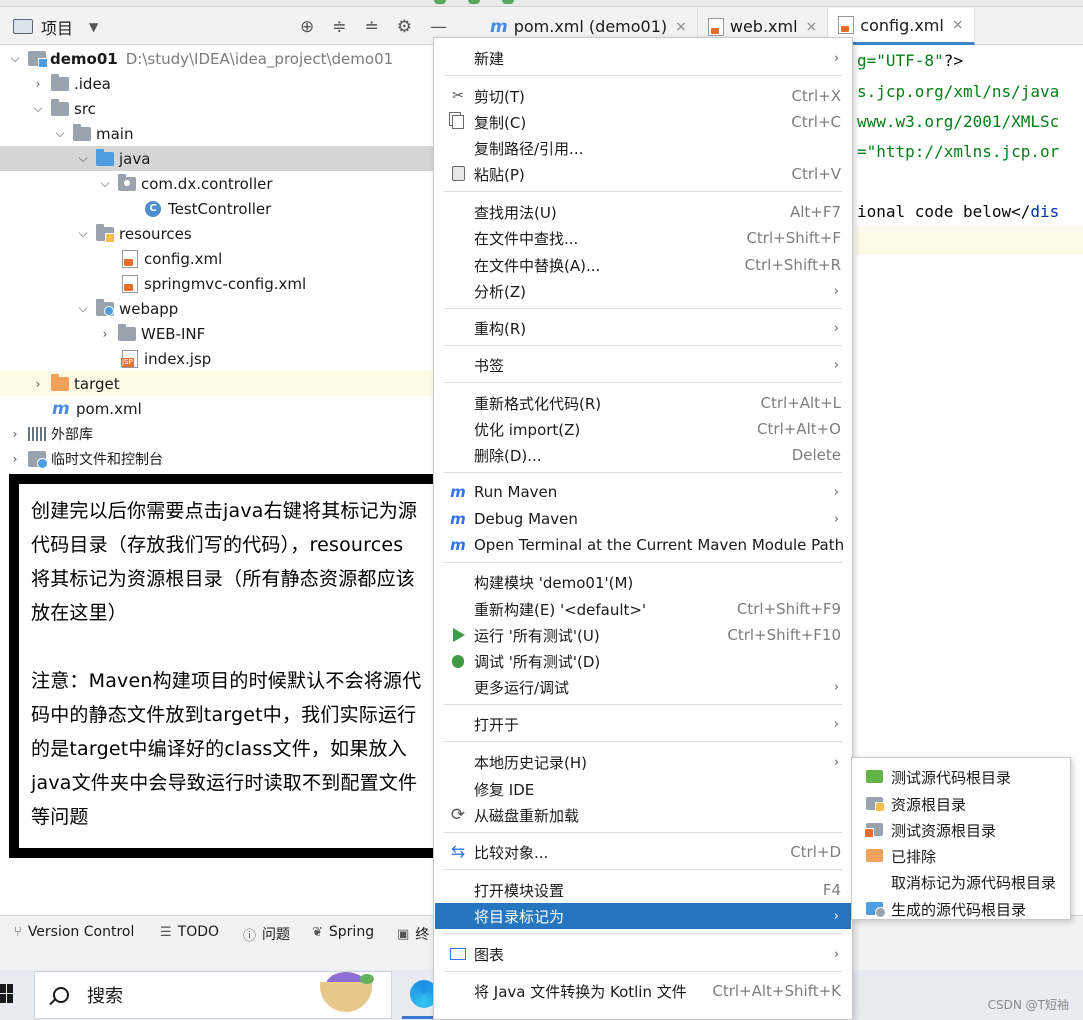 The width and height of the screenshot is (1083, 1020). I want to click on windows-start-icon, so click(7, 994).